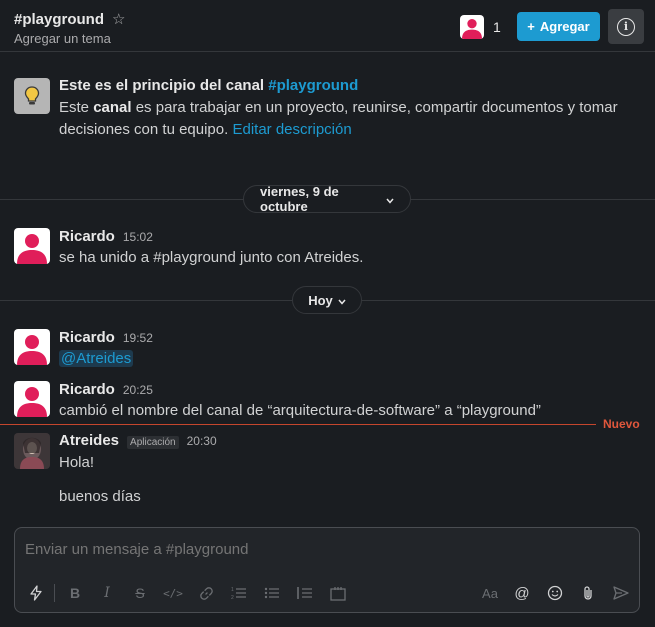  I want to click on new-messages-divider, so click(298, 424).